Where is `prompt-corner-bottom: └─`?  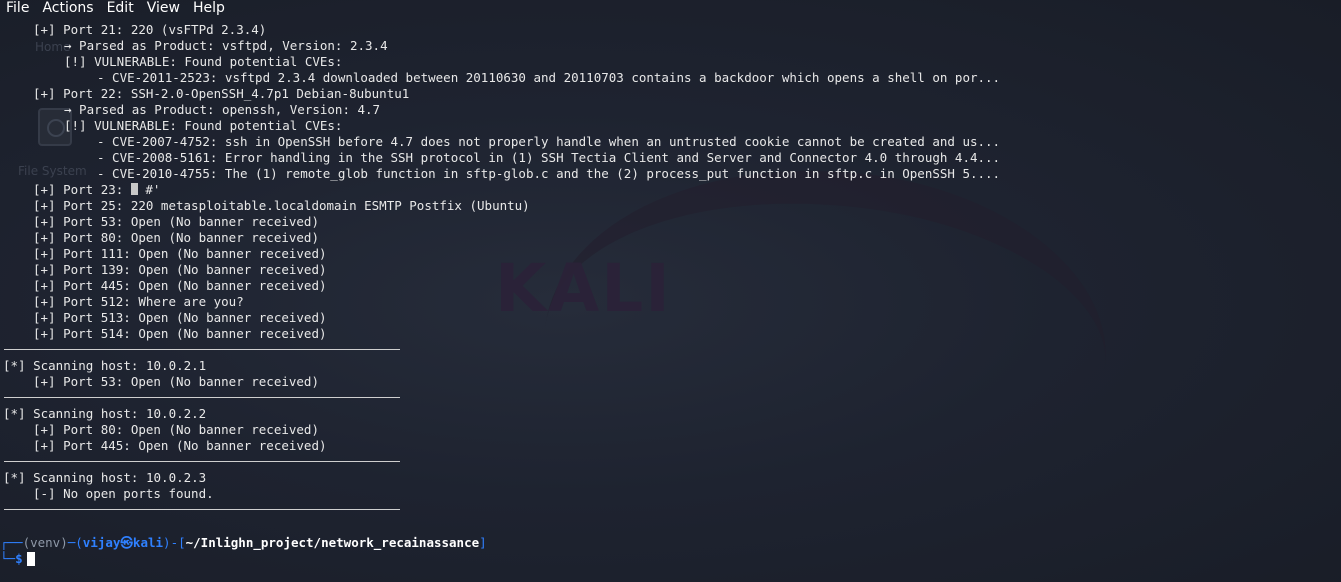
prompt-corner-bottom: └─ is located at coordinates (8, 558).